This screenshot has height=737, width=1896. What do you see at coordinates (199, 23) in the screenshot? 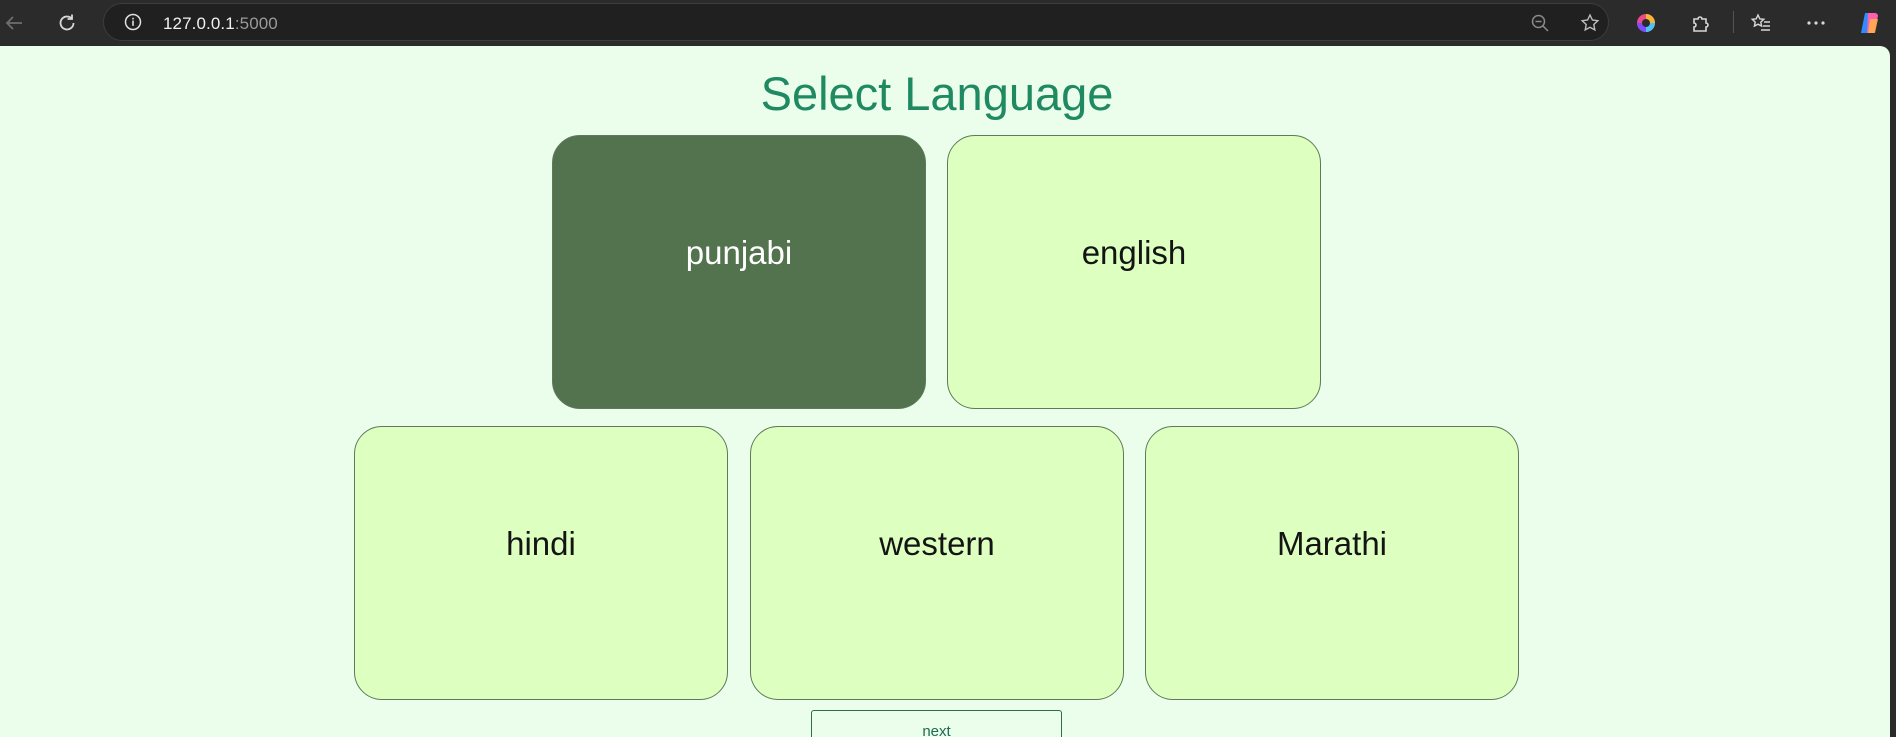
I see `url-host: 127.0.0.1` at bounding box center [199, 23].